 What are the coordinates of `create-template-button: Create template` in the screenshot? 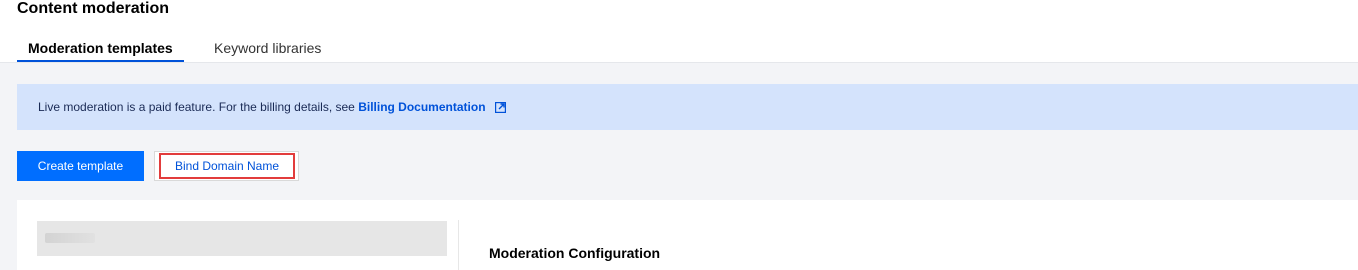 It's located at (80, 166).